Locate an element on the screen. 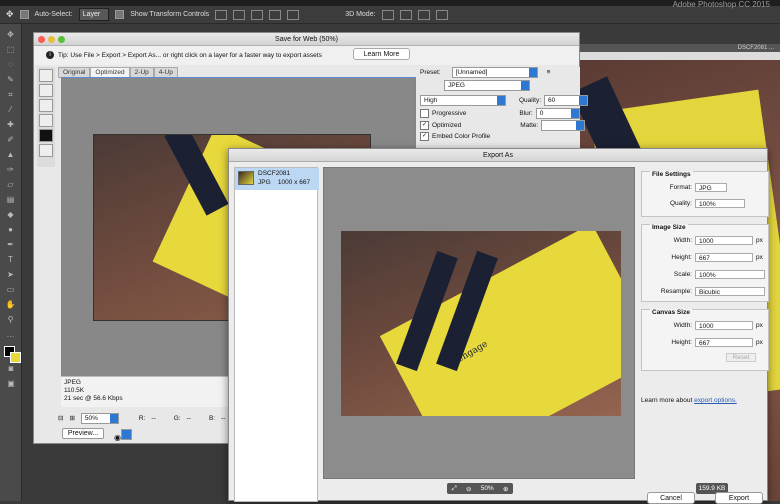 The height and width of the screenshot is (504, 780). dialog-title: Save for Web (50%) is located at coordinates (306, 39).